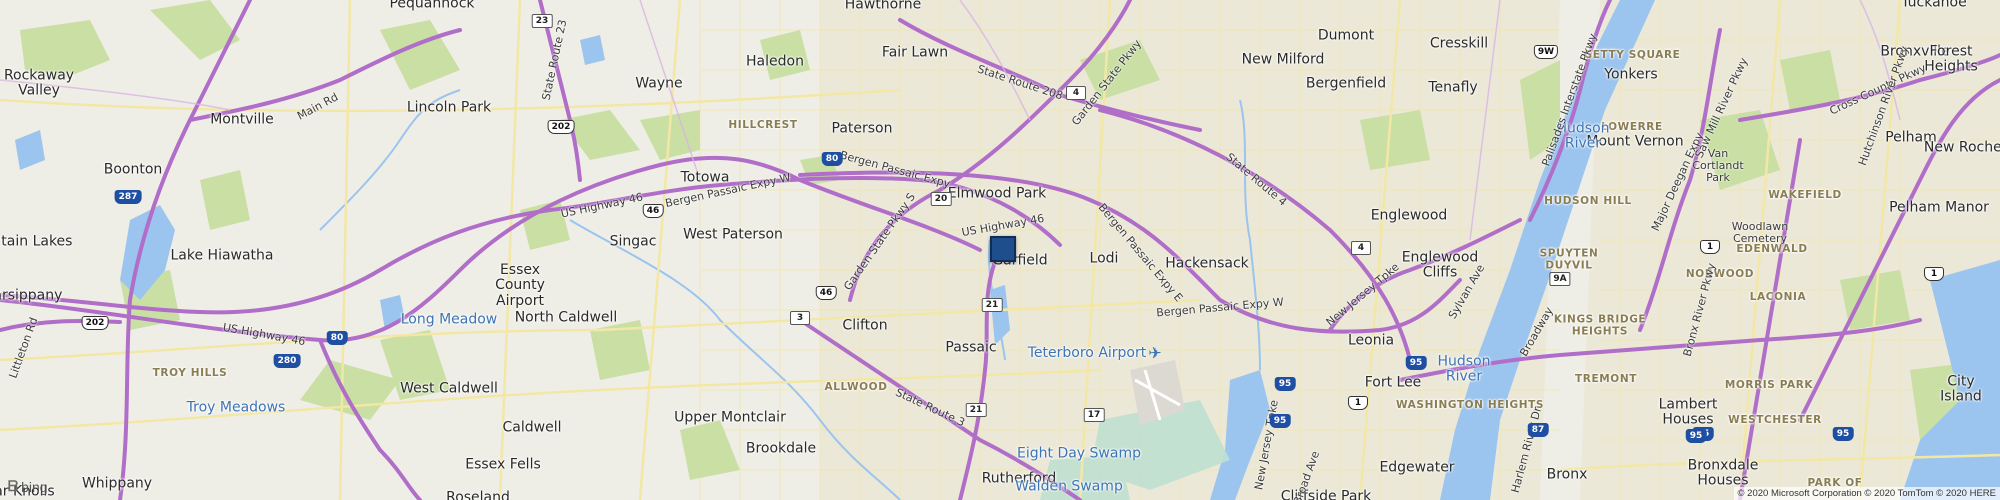  I want to click on route-shield-280: 280, so click(287, 361).